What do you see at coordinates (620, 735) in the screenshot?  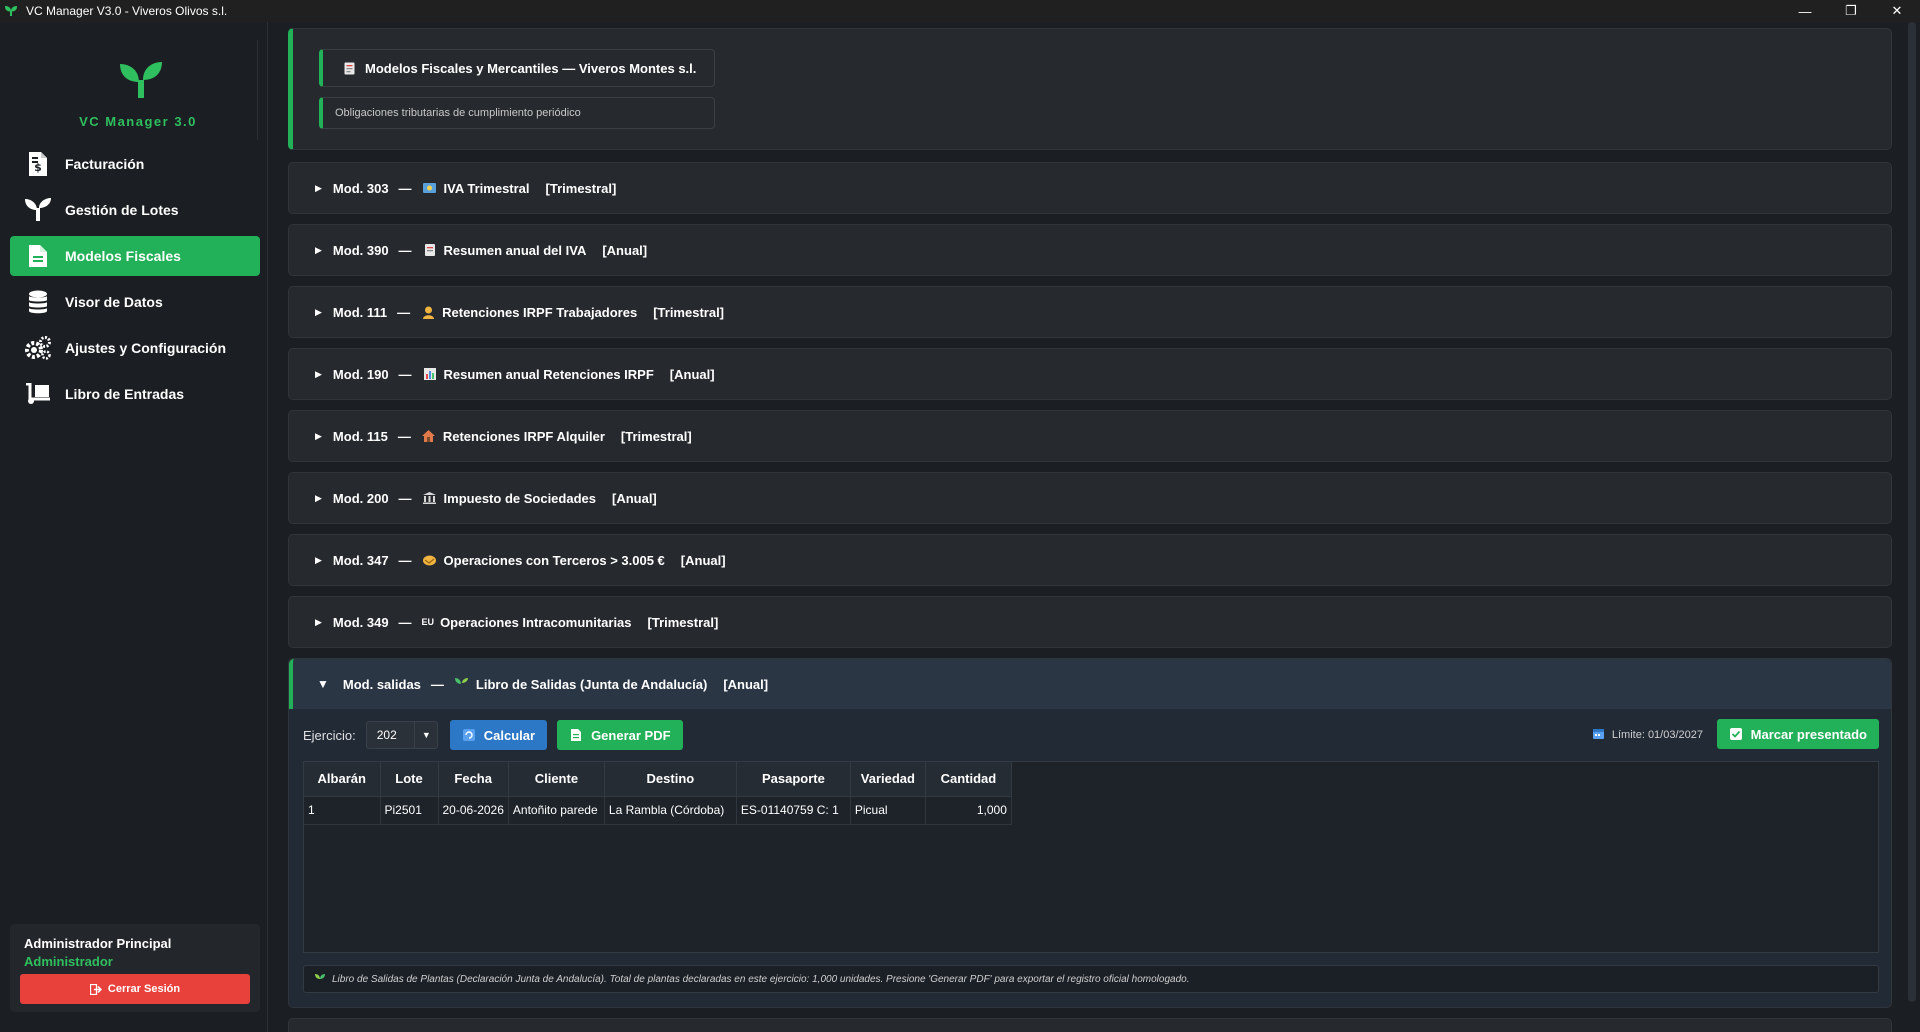 I see `generate-pdf-button: Generar PDF` at bounding box center [620, 735].